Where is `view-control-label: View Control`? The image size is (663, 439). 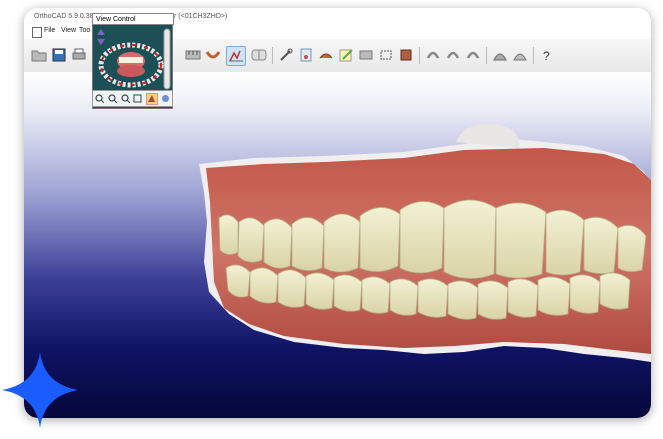
view-control-label: View Control is located at coordinates (133, 19).